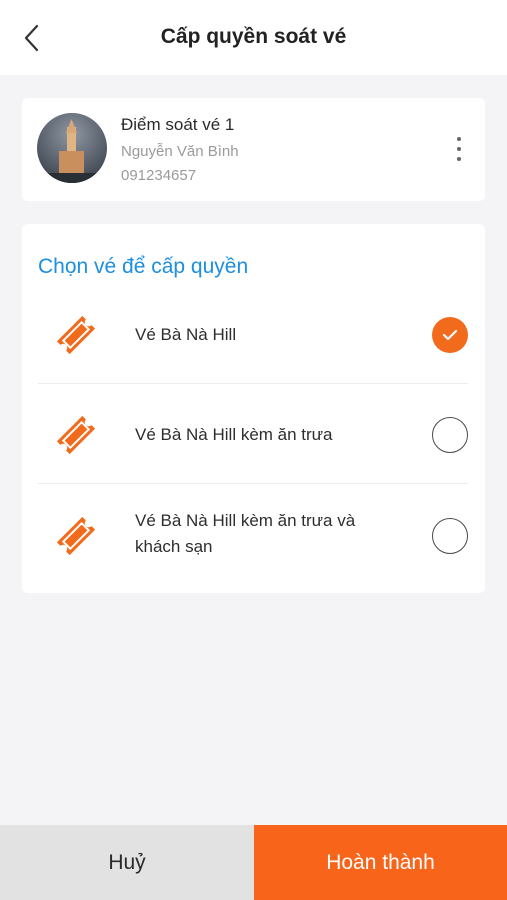 The image size is (507, 900). I want to click on done-button: Hoàn thành, so click(380, 862).